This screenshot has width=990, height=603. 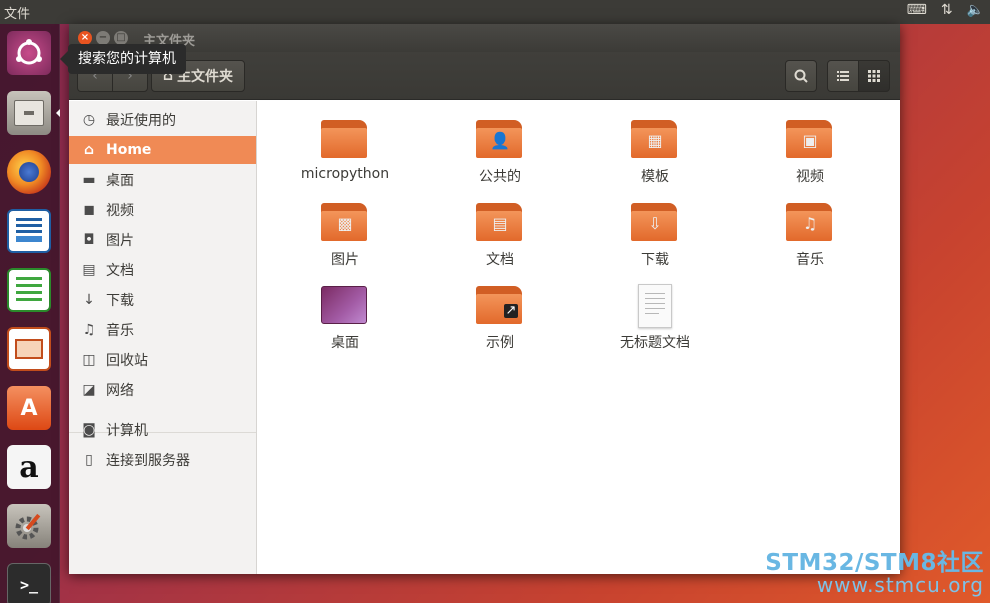 I want to click on libreoffice-impress-icon, so click(x=29, y=349).